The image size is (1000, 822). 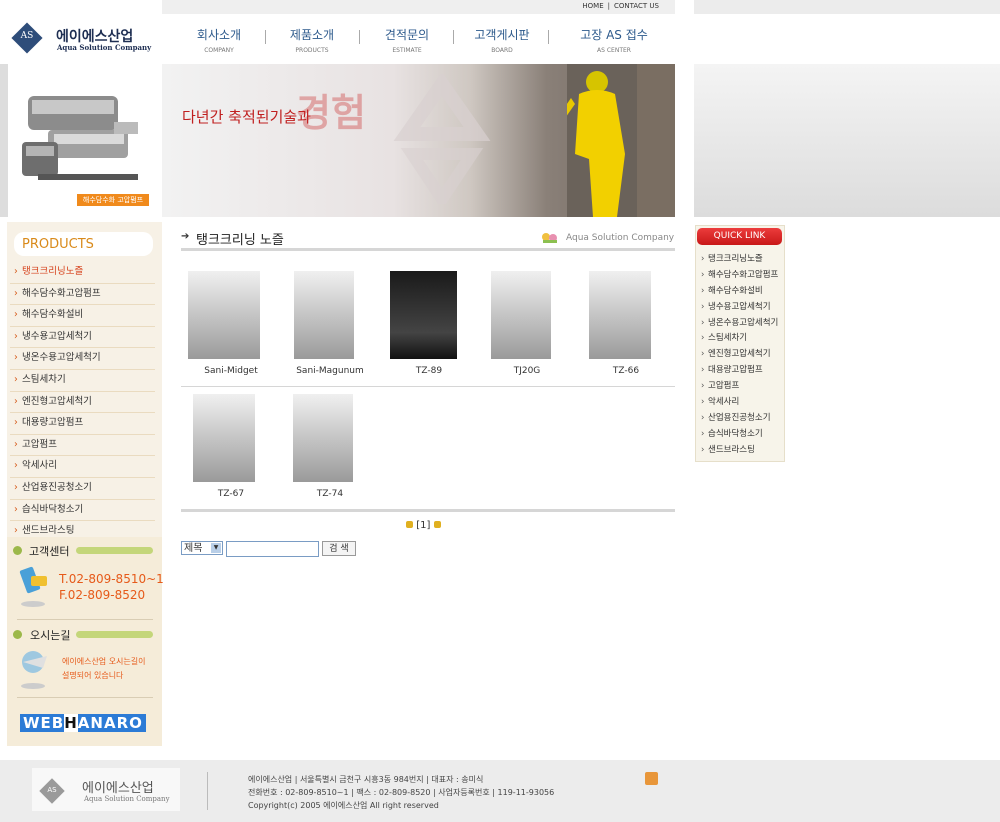 I want to click on quick-link-item: 냉온수용고압세척기, so click(x=739, y=324).